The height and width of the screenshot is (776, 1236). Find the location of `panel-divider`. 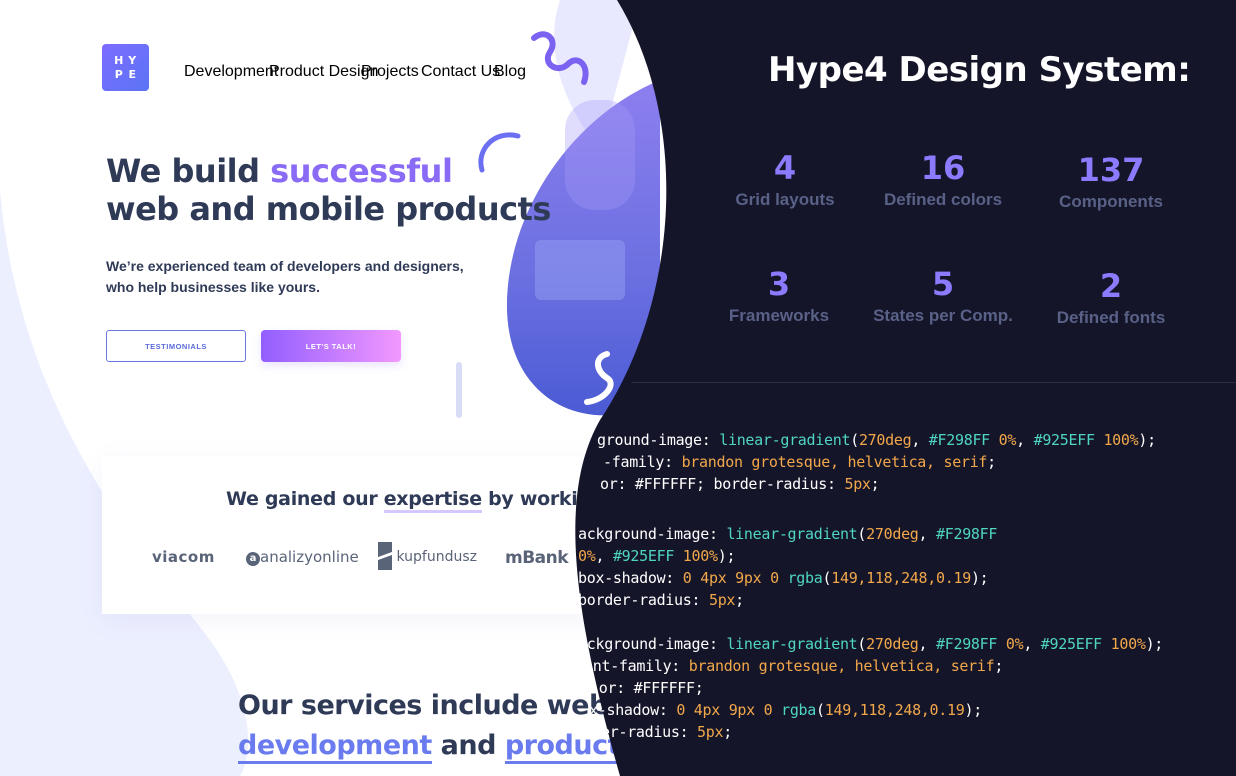

panel-divider is located at coordinates (934, 382).